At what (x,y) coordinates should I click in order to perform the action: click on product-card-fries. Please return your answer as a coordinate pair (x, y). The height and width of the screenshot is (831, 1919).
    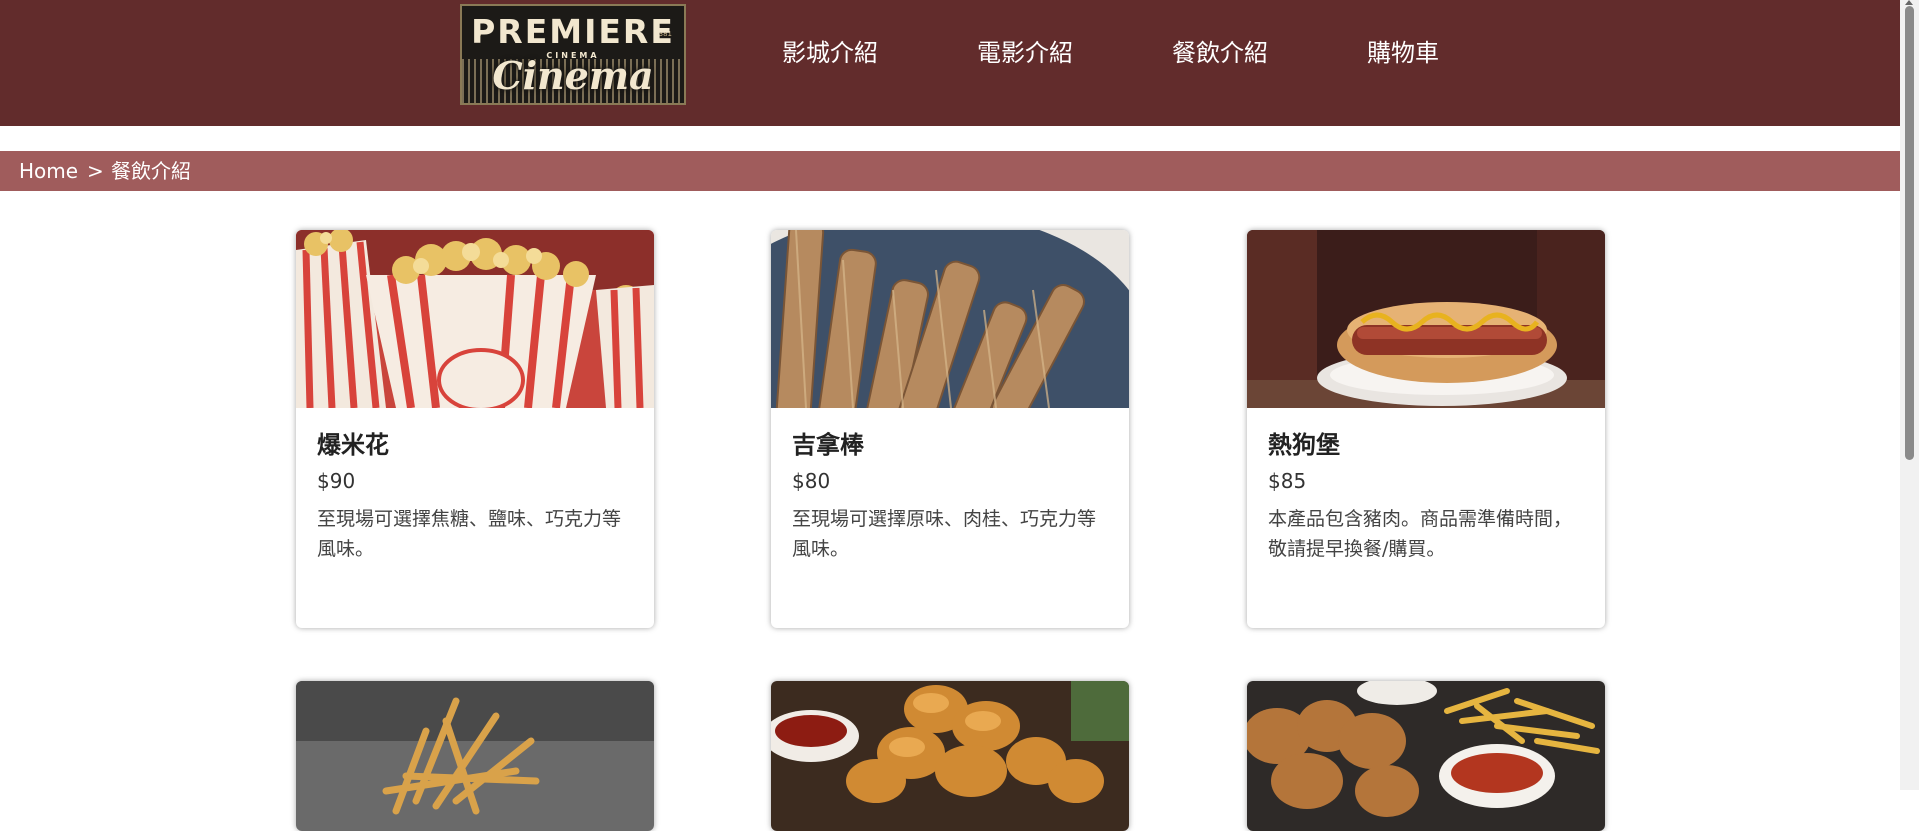
    Looking at the image, I should click on (475, 756).